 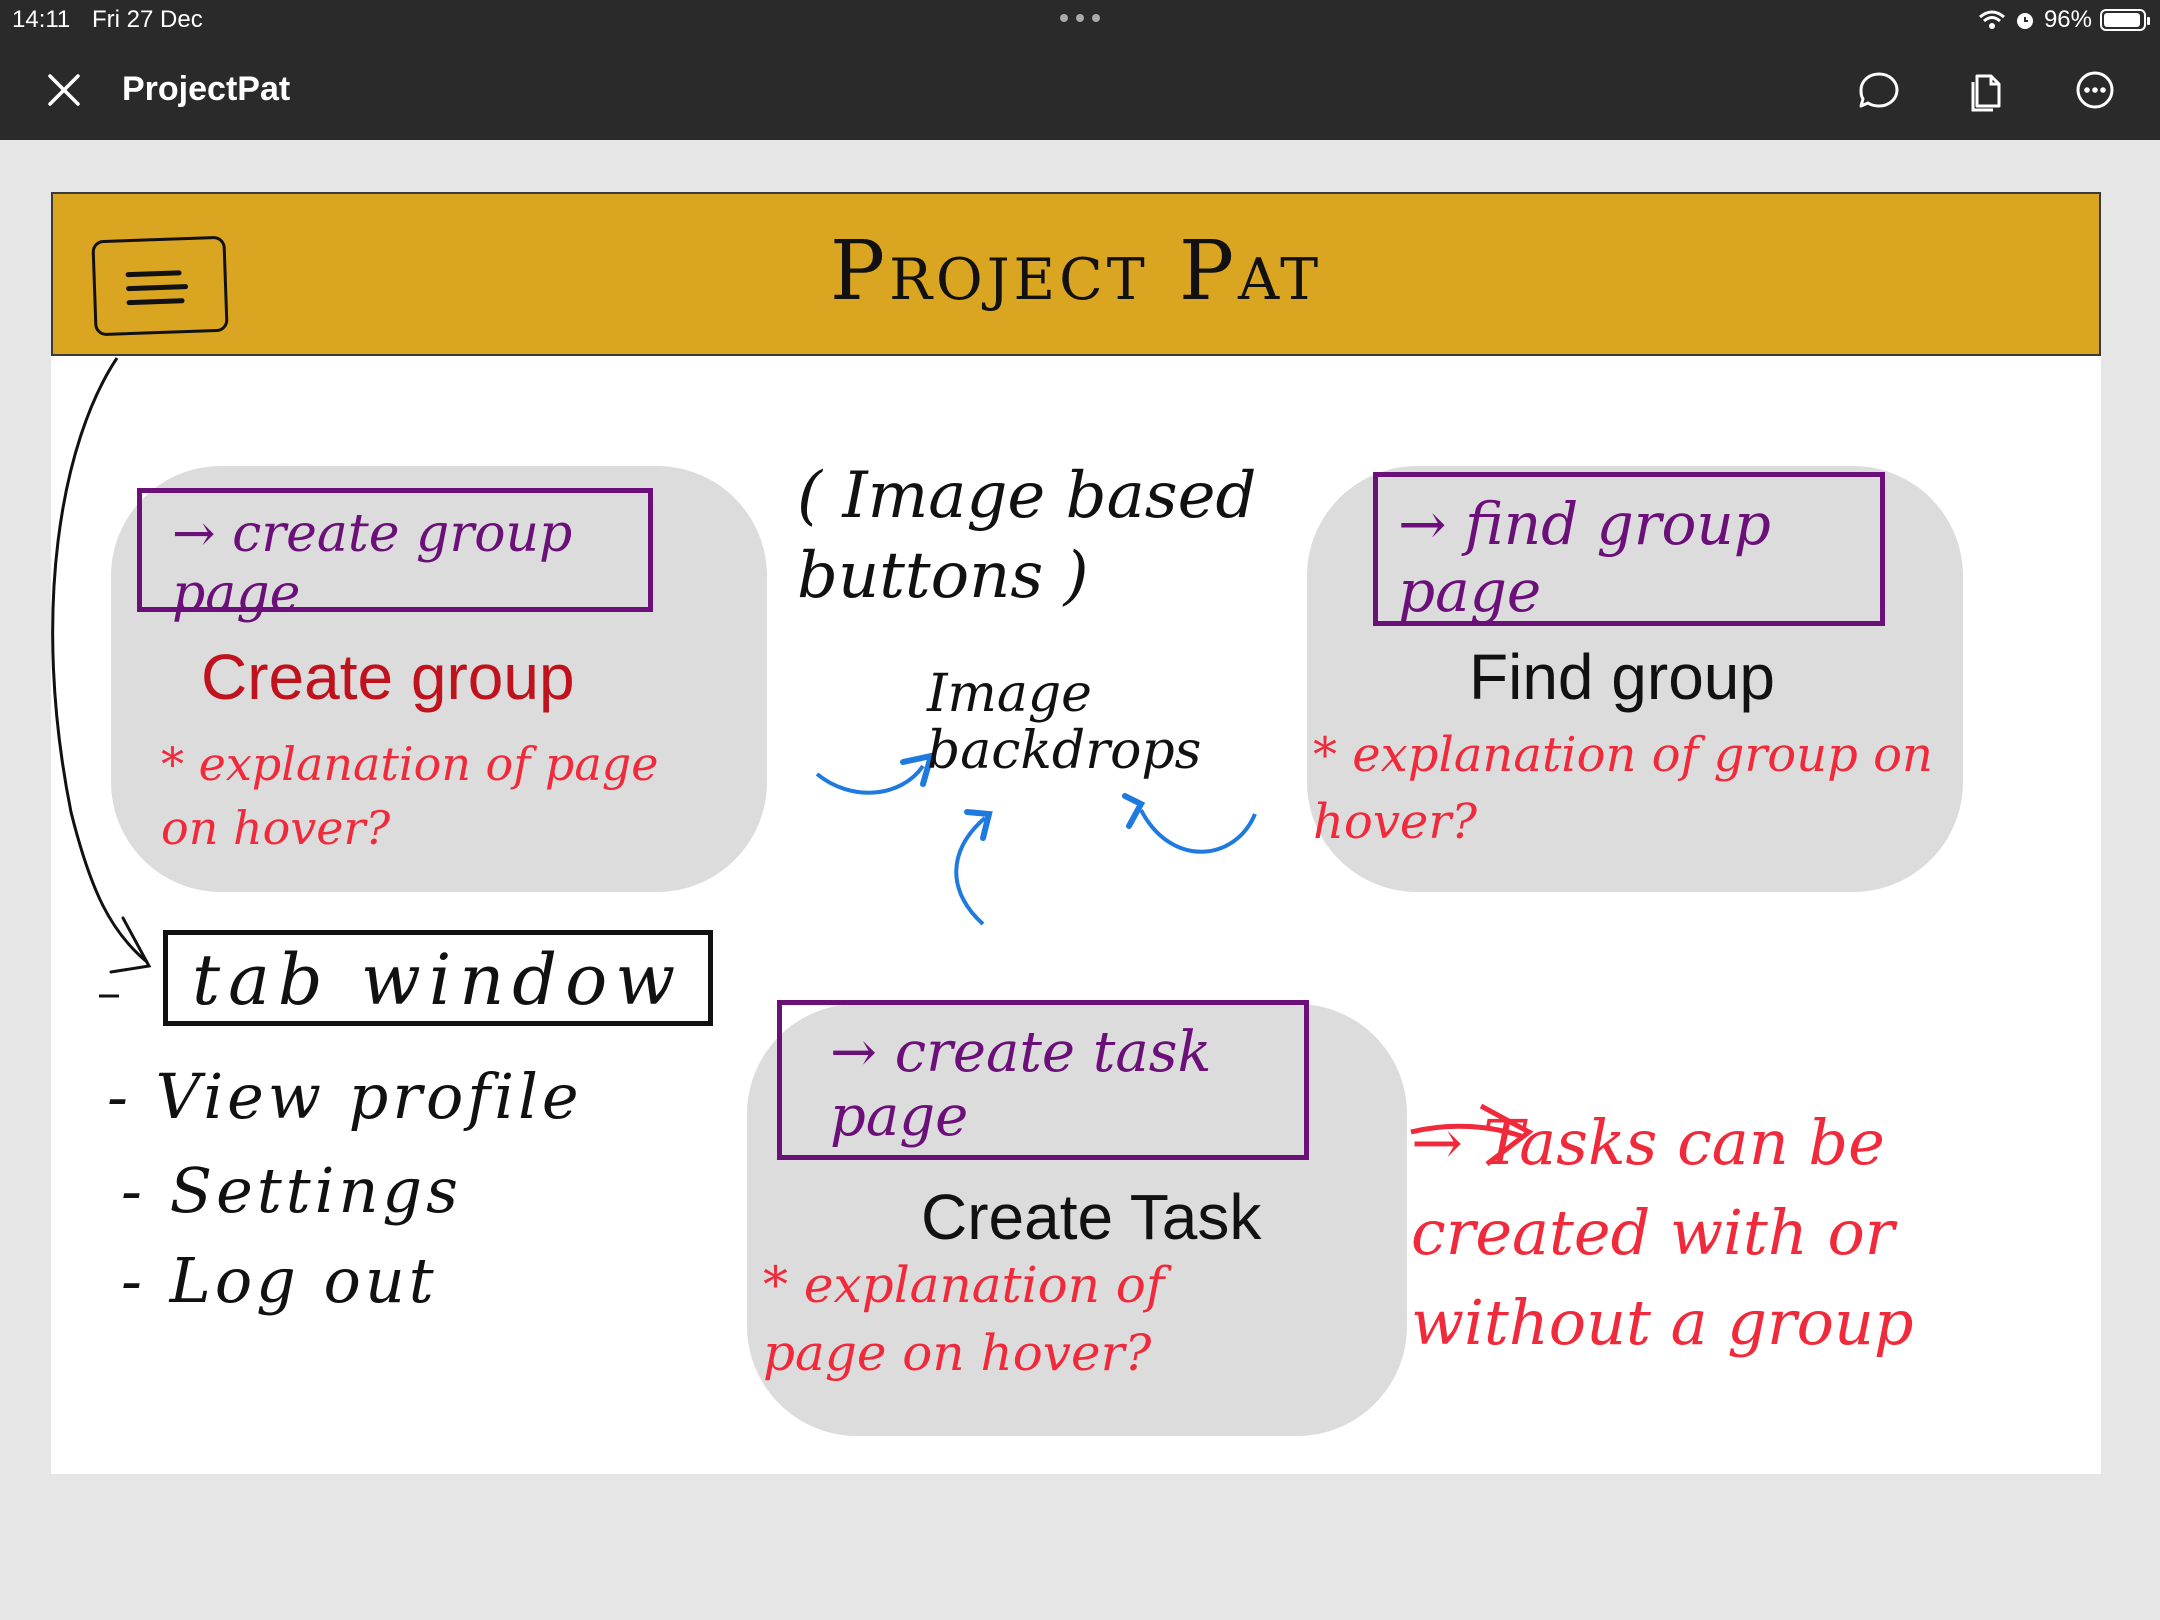 What do you see at coordinates (206, 89) in the screenshot?
I see `document-title: ProjectPat` at bounding box center [206, 89].